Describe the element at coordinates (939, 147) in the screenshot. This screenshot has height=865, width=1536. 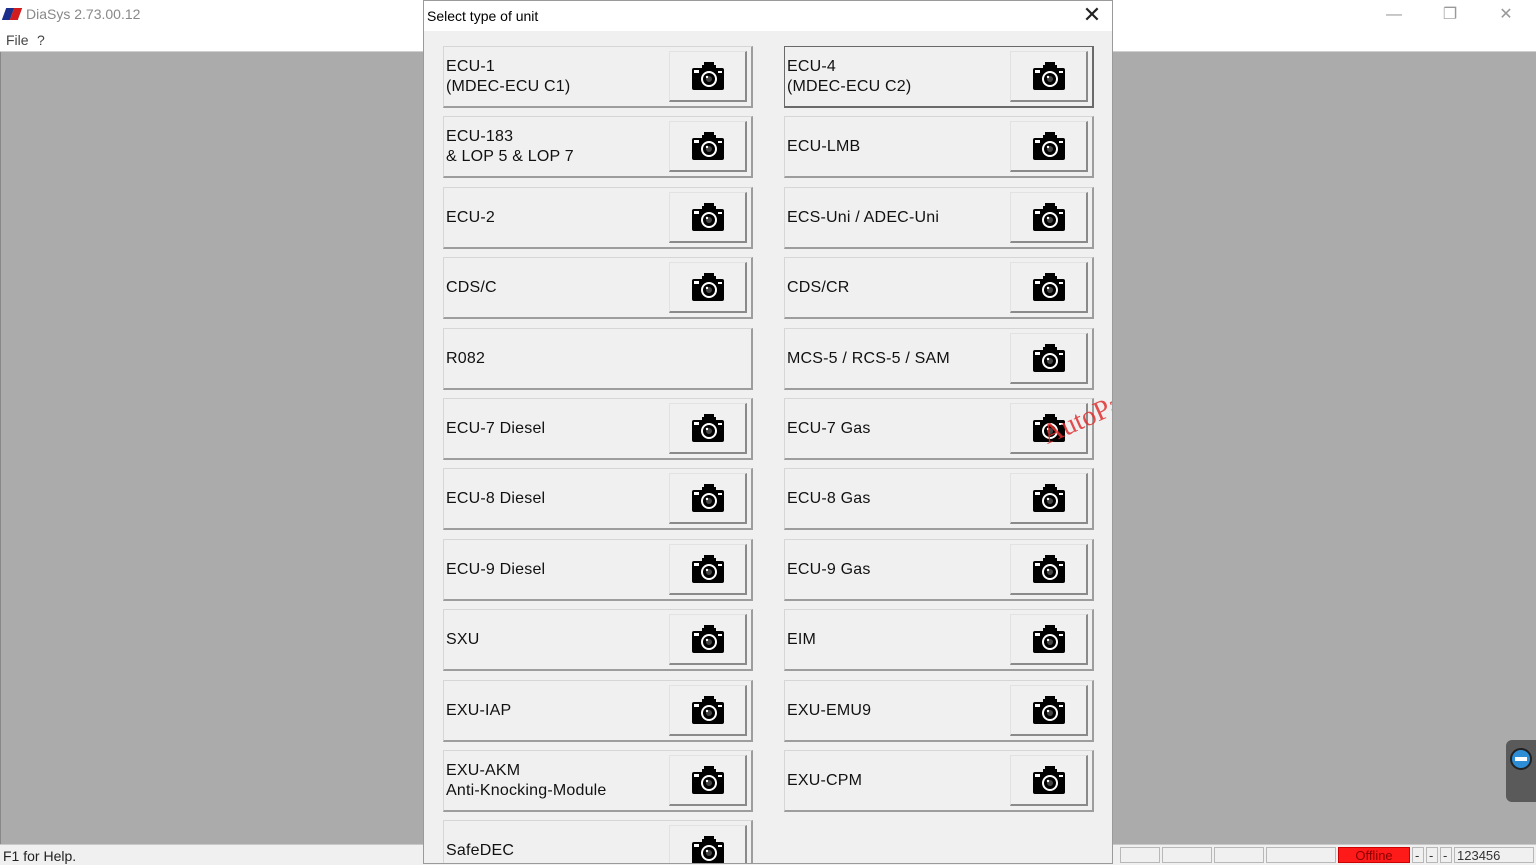
I see `unit-button: ECU-LMB` at that location.